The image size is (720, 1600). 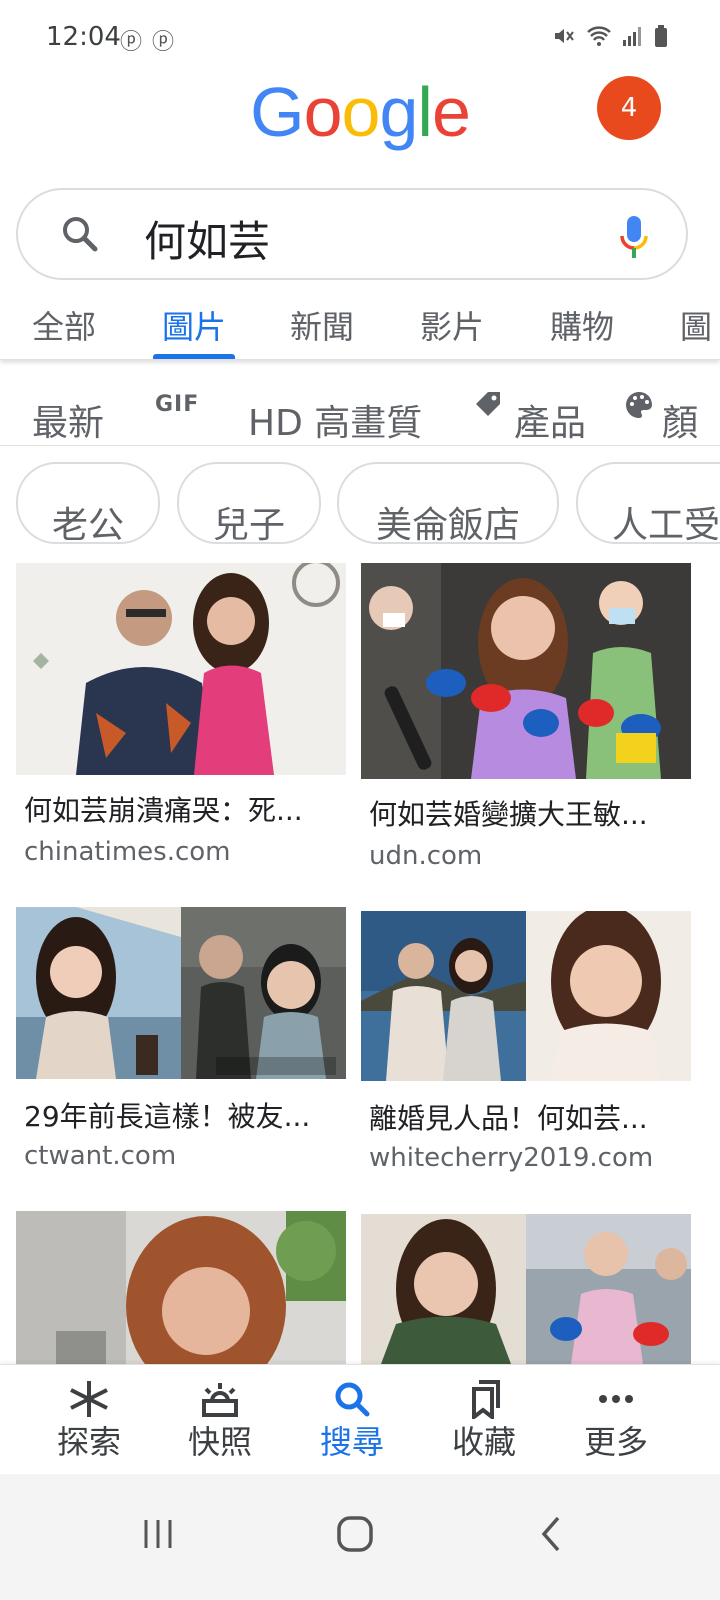 I want to click on recent-apps-icon, so click(x=158, y=1534).